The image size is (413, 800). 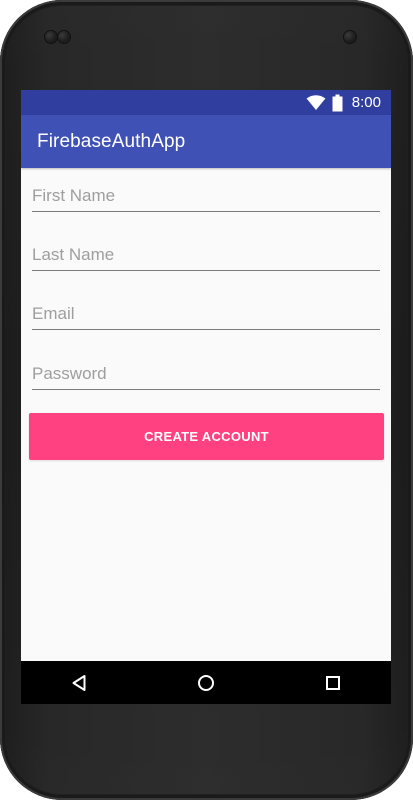 What do you see at coordinates (206, 315) in the screenshot?
I see `email-input` at bounding box center [206, 315].